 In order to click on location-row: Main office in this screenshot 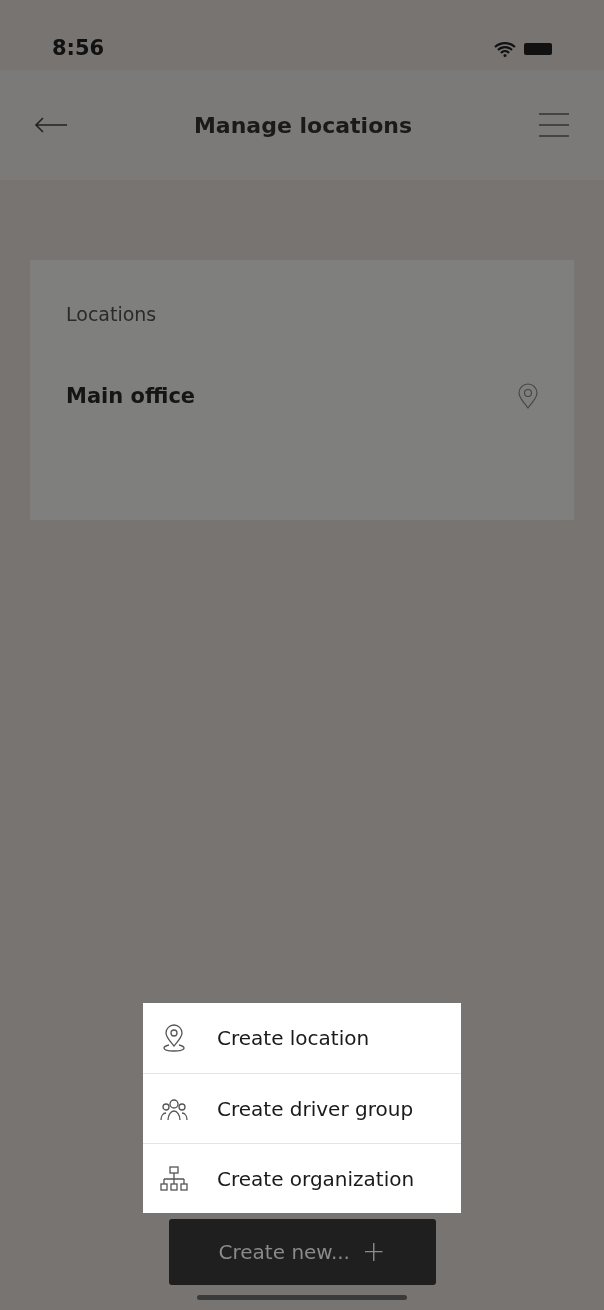, I will do `click(302, 396)`.